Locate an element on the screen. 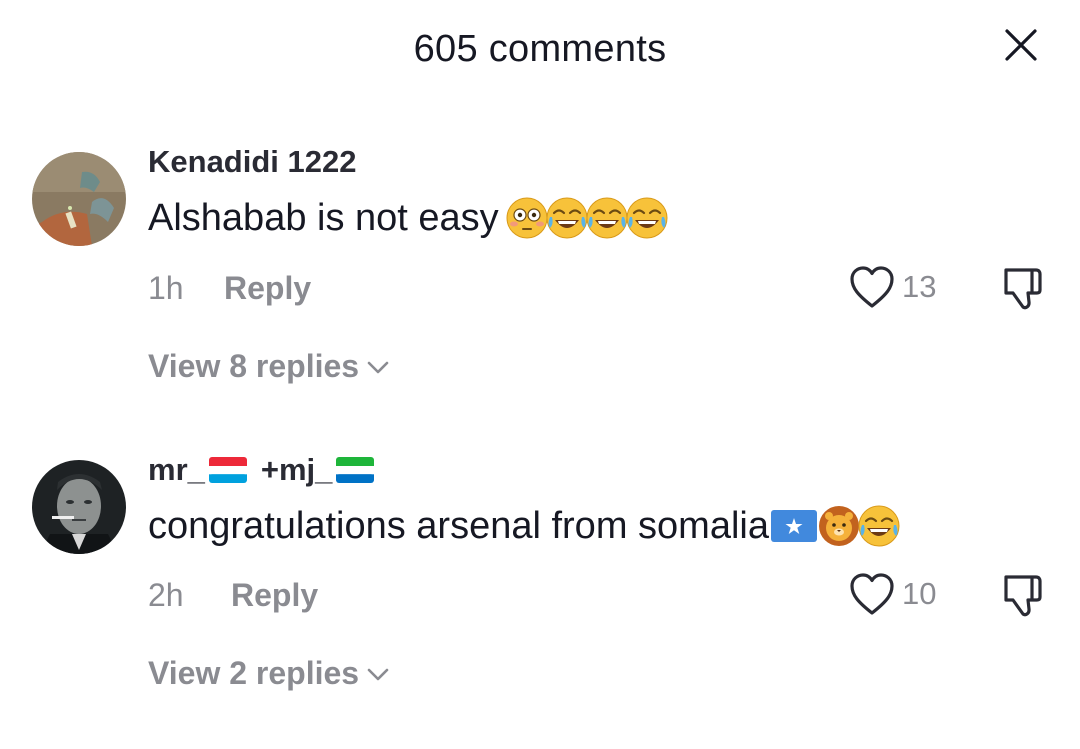  lion-face-icon is located at coordinates (838, 526).